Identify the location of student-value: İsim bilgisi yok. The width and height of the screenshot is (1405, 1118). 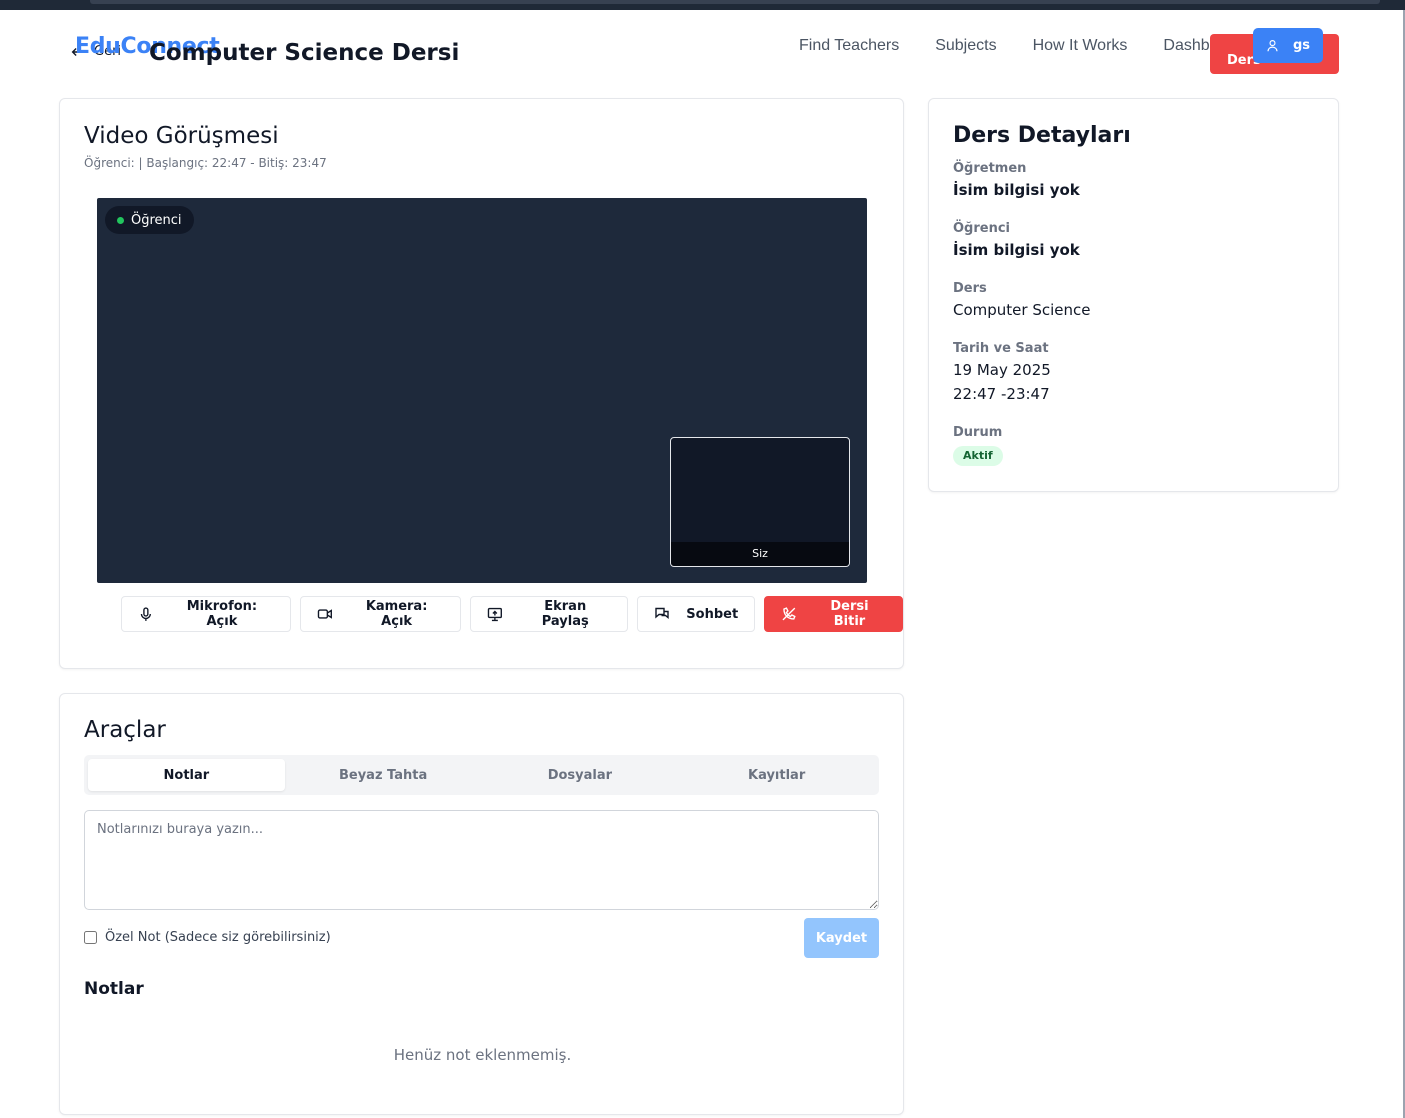
(1016, 250).